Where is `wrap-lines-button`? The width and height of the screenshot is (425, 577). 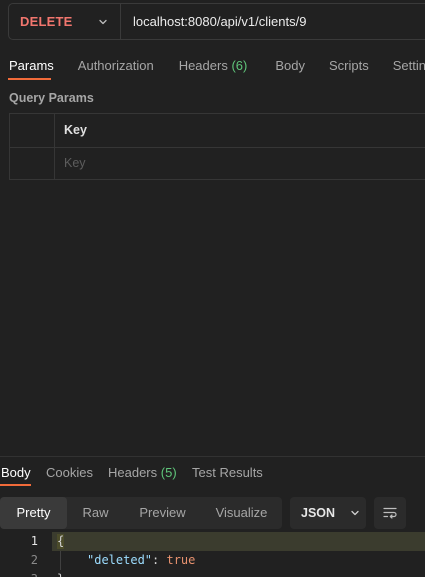
wrap-lines-button is located at coordinates (390, 513).